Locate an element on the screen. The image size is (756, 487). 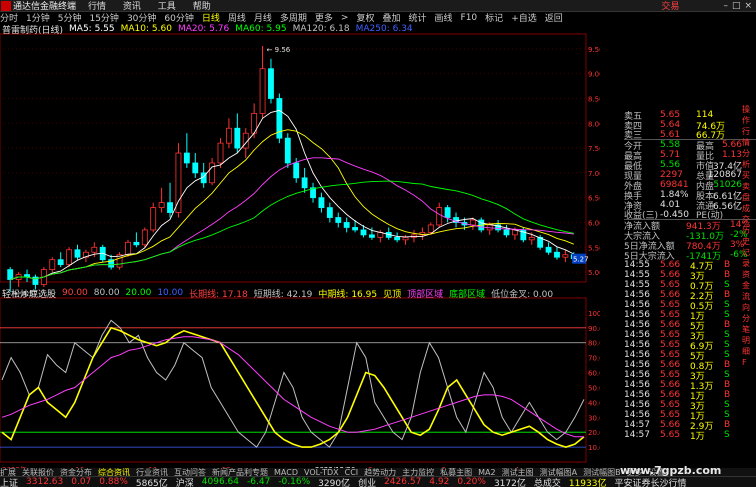
sidebar-tab-char: 盘 is located at coordinates (749, 197).